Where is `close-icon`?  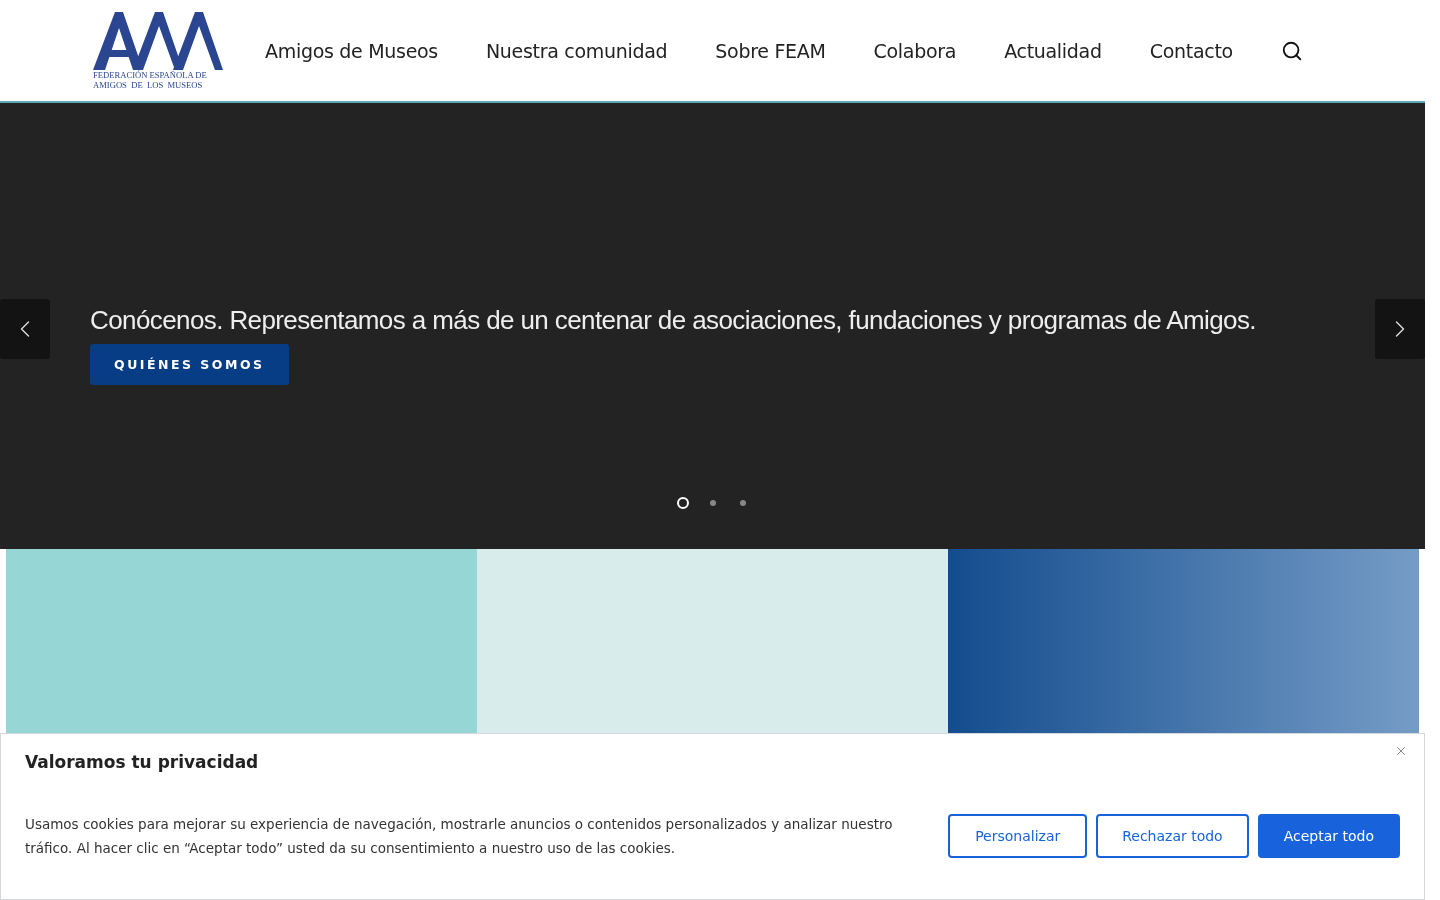 close-icon is located at coordinates (1401, 751).